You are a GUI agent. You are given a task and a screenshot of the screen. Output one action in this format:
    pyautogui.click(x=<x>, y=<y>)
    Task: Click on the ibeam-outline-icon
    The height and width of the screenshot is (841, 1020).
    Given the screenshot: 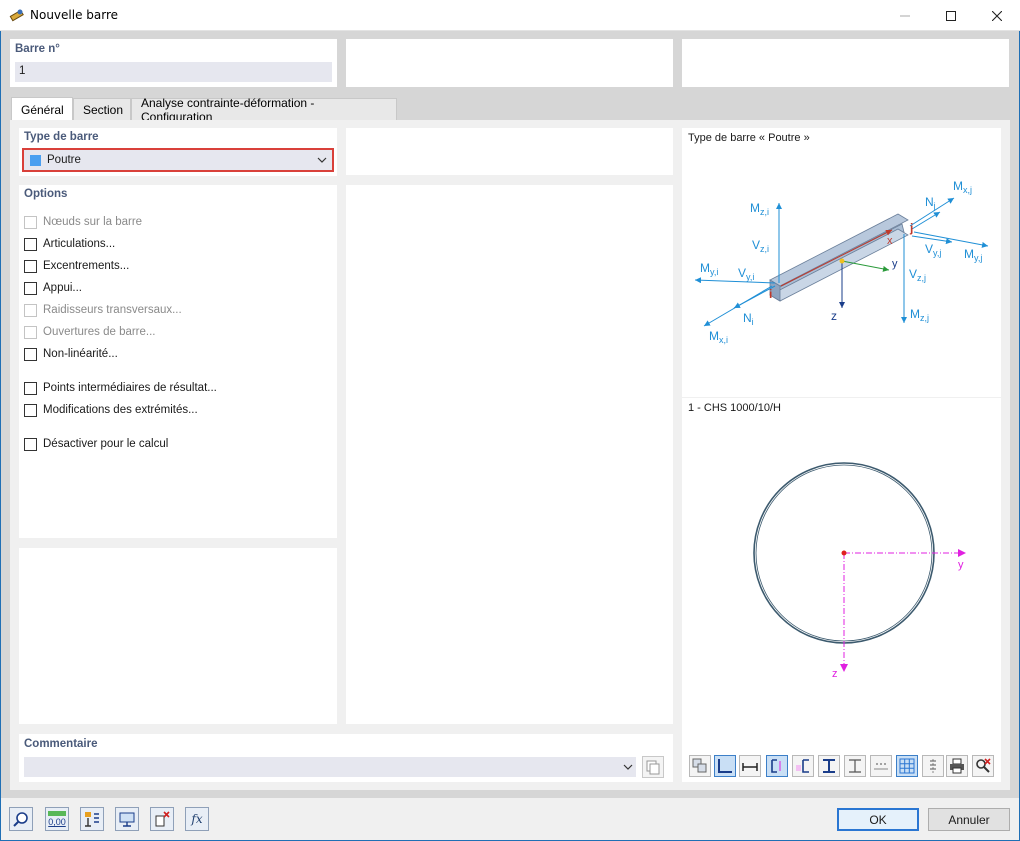 What is the action you would take?
    pyautogui.click(x=855, y=766)
    